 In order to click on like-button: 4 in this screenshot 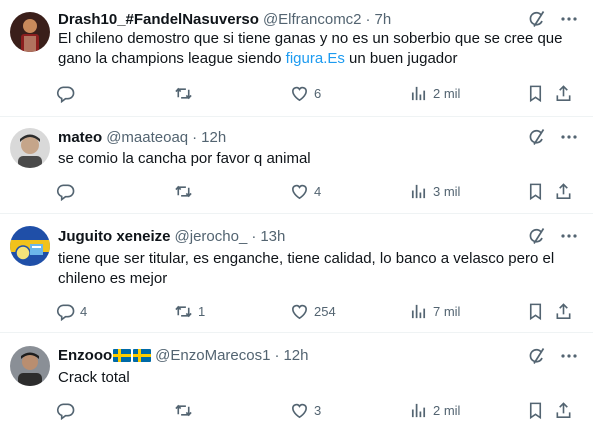, I will do `click(305, 191)`.